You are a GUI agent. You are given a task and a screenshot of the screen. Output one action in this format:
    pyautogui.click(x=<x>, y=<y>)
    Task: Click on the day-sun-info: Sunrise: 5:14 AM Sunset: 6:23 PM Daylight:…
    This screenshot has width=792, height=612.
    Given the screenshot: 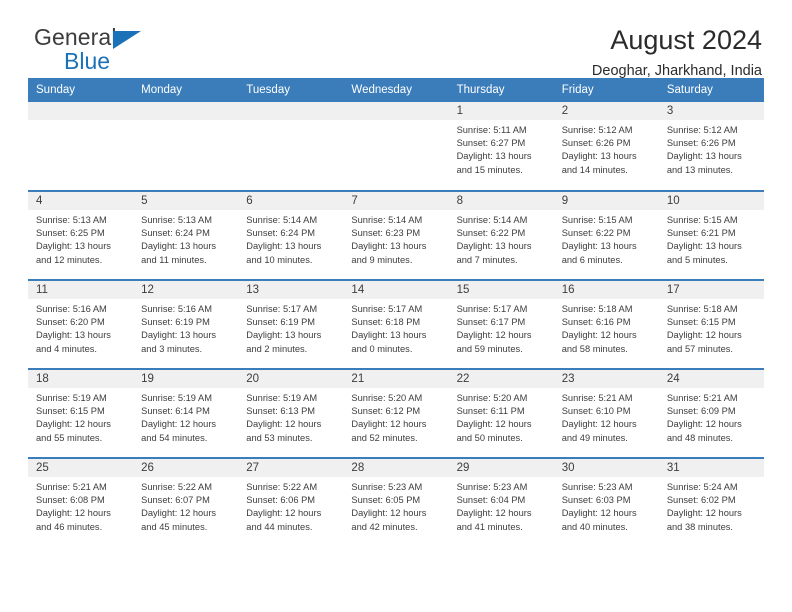 What is the action you would take?
    pyautogui.click(x=395, y=238)
    